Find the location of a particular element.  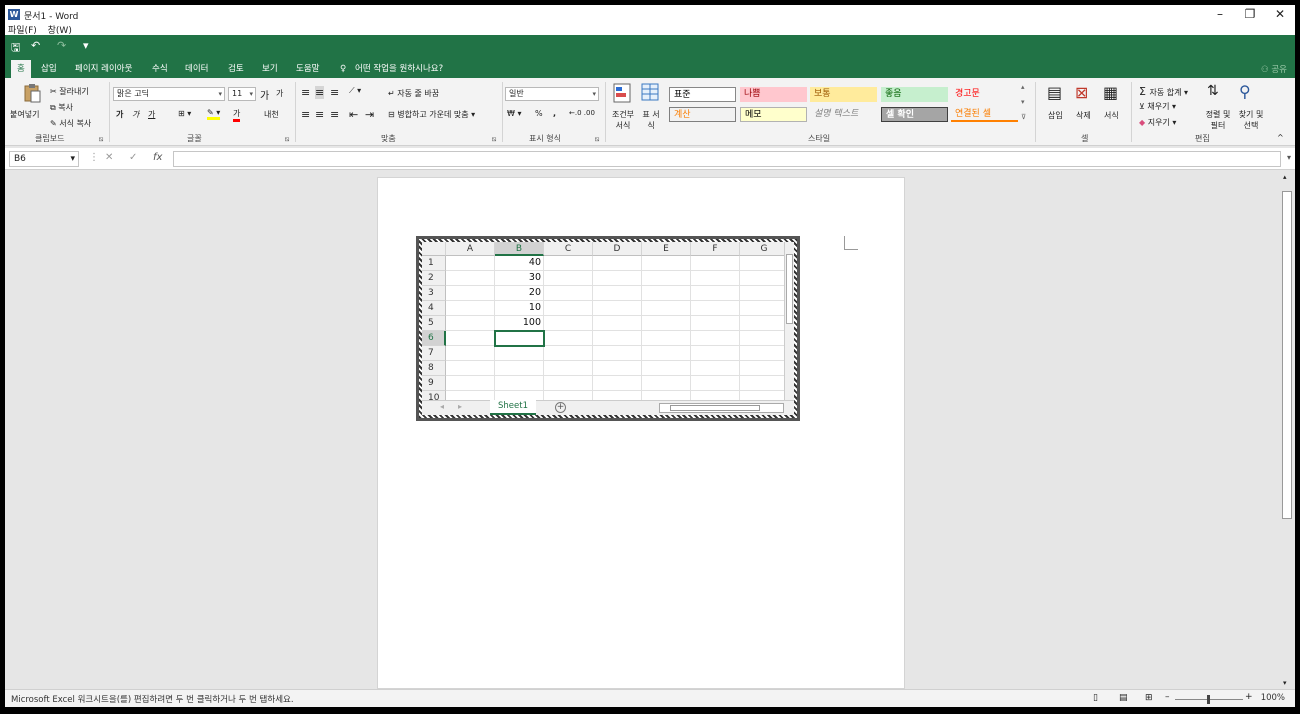

cell-b5: 100 is located at coordinates (519, 323).